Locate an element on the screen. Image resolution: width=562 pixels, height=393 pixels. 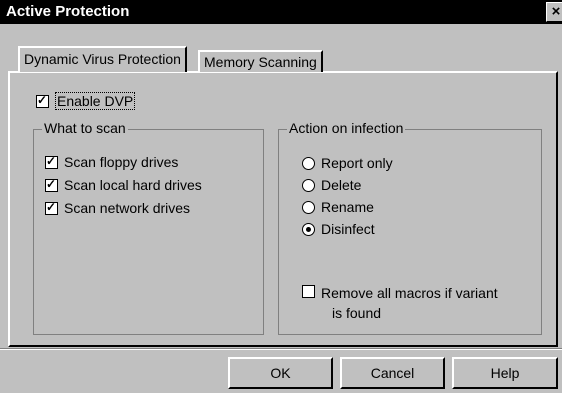
title-bar: Active Protection × is located at coordinates (281, 12).